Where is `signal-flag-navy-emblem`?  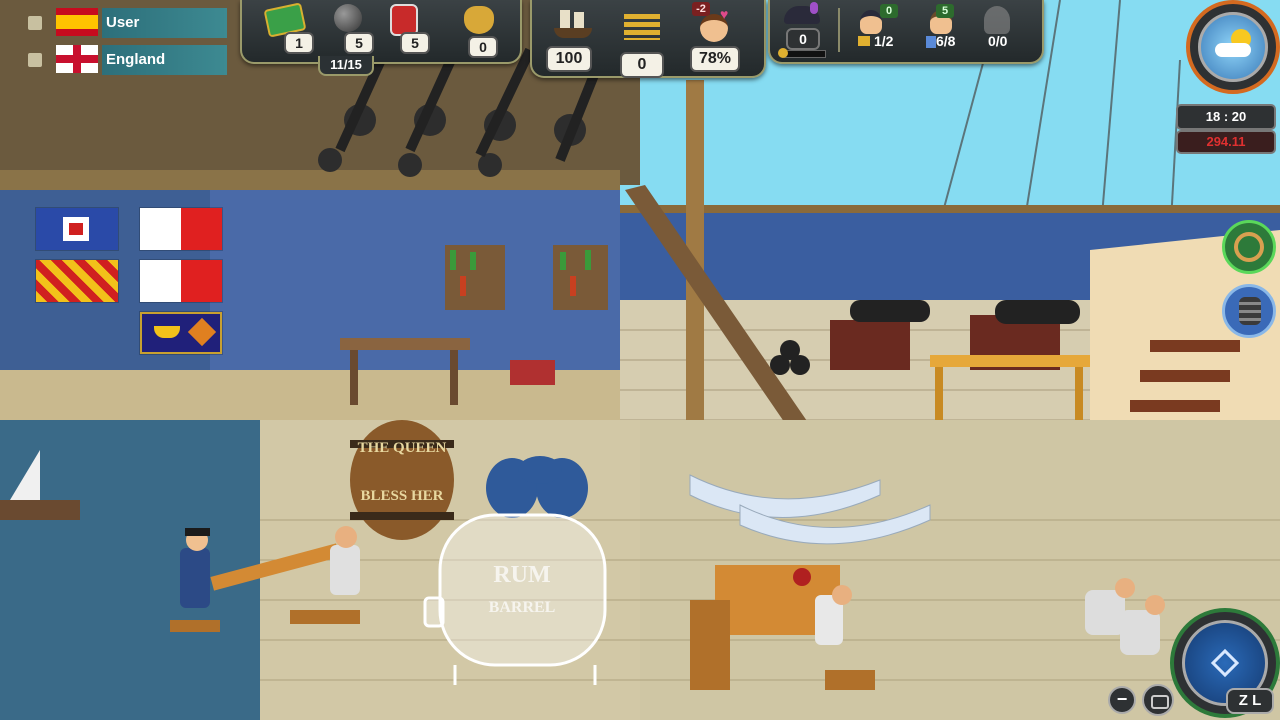
signal-flag-navy-emblem is located at coordinates (181, 333).